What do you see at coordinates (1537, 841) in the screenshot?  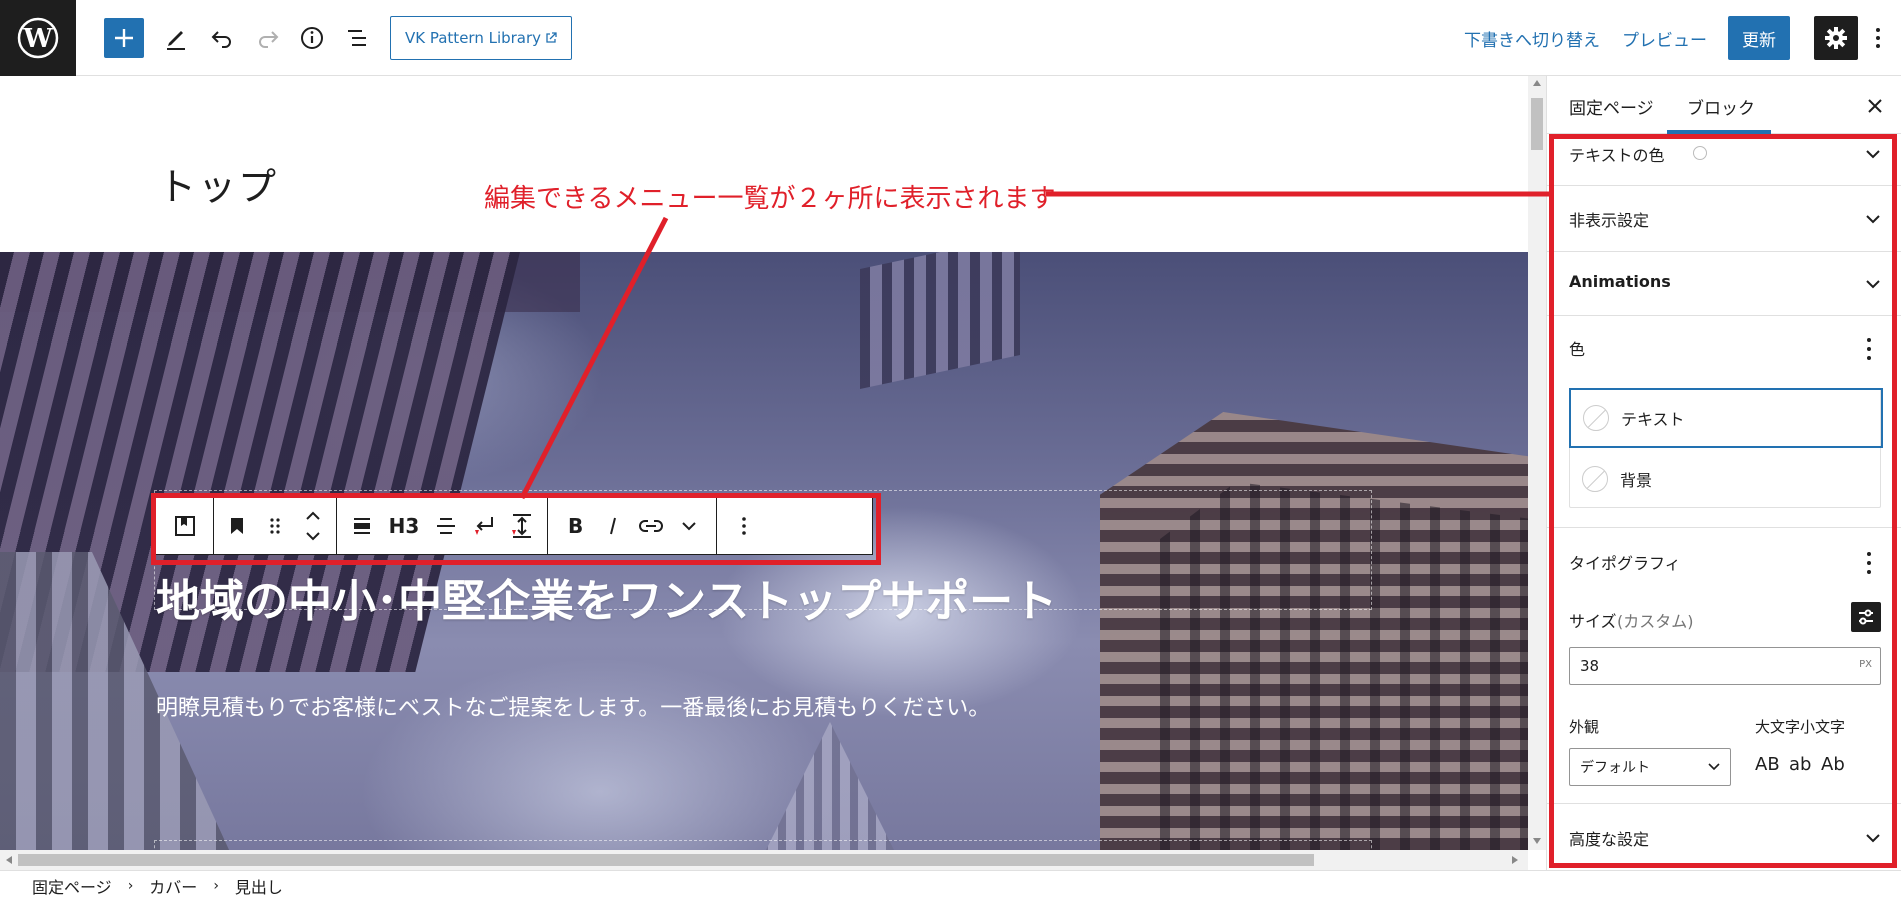 I see `scroll-down-arrow-icon` at bounding box center [1537, 841].